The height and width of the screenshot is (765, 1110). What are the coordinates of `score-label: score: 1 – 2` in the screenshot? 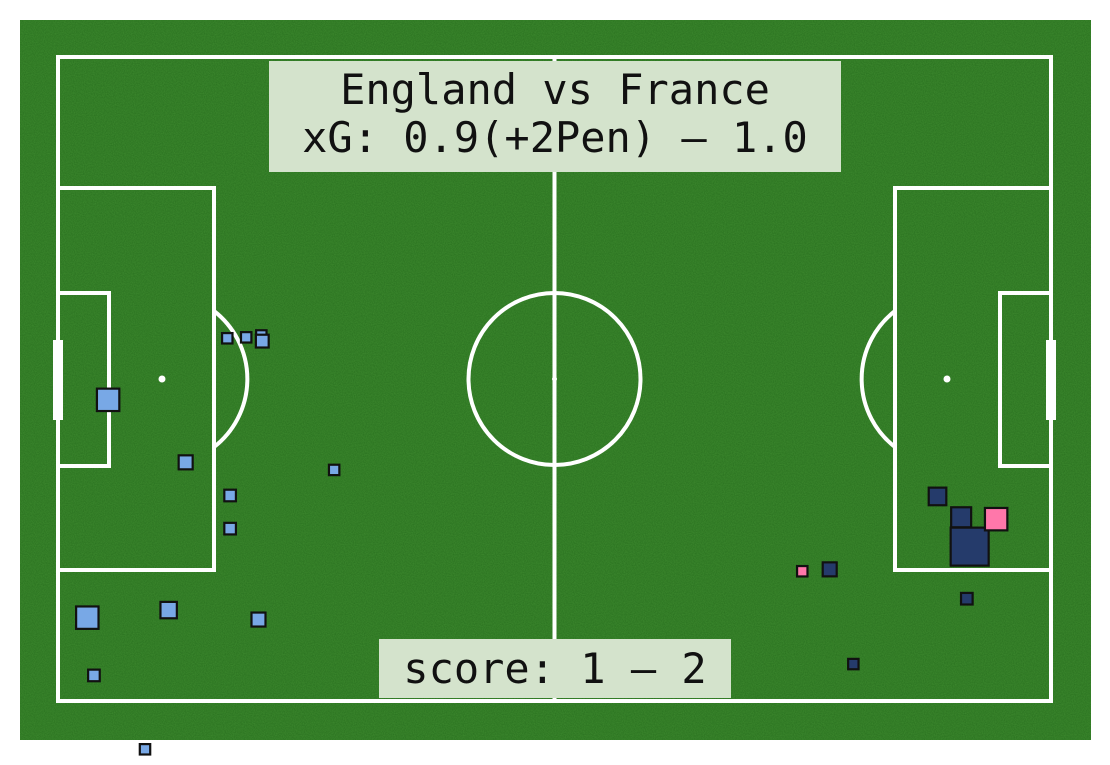 It's located at (554, 668).